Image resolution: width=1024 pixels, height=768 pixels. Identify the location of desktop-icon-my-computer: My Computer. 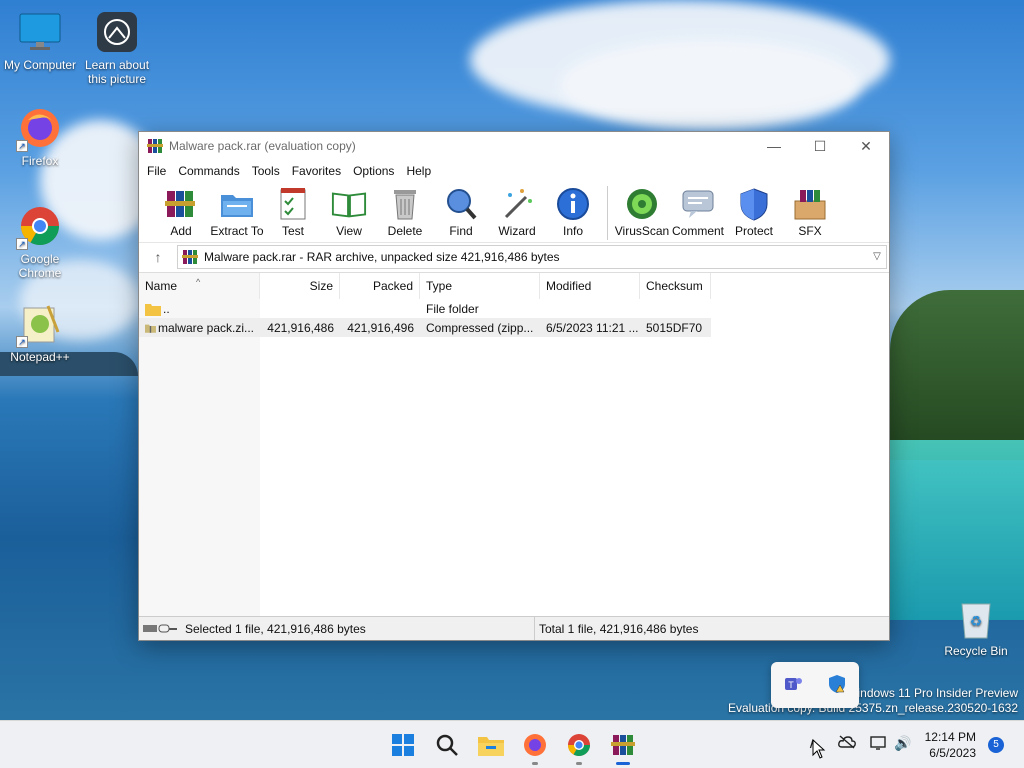
(40, 41).